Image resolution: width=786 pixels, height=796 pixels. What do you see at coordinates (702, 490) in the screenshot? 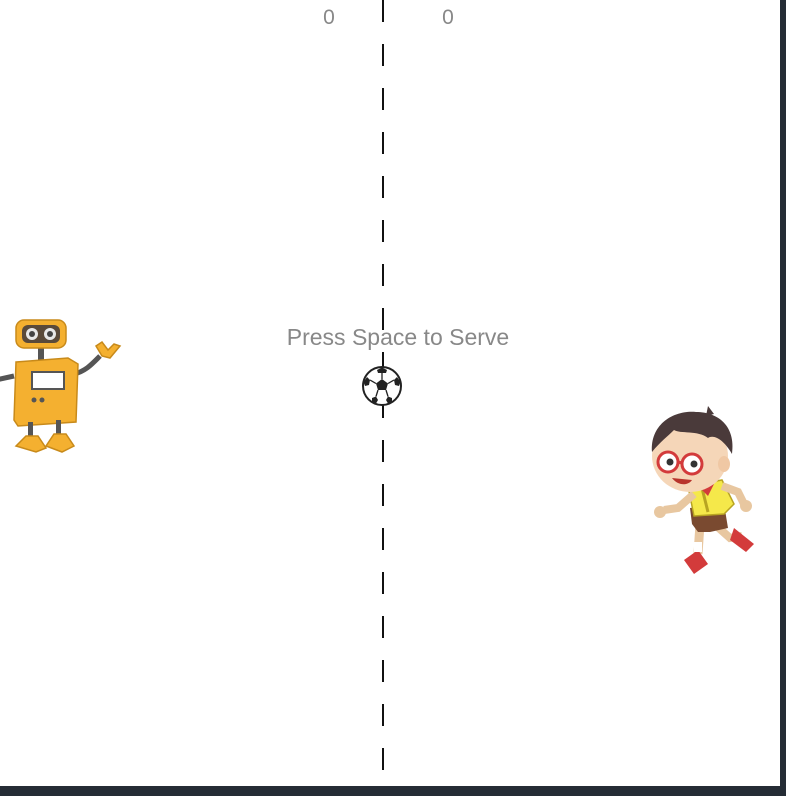
I see `kid-paddle-icon` at bounding box center [702, 490].